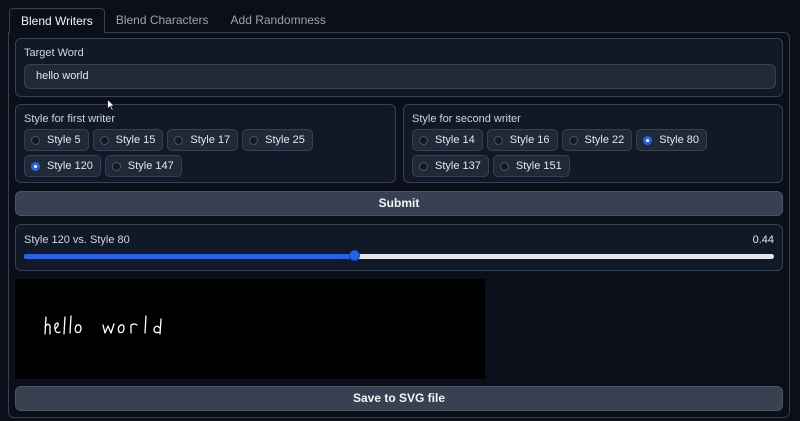 This screenshot has height=421, width=800. I want to click on target-word-block: Target Word hello world, so click(399, 67).